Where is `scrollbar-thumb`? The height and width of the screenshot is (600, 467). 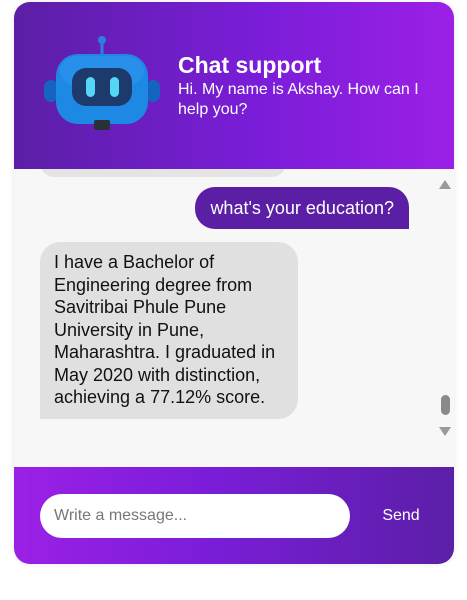 scrollbar-thumb is located at coordinates (445, 405).